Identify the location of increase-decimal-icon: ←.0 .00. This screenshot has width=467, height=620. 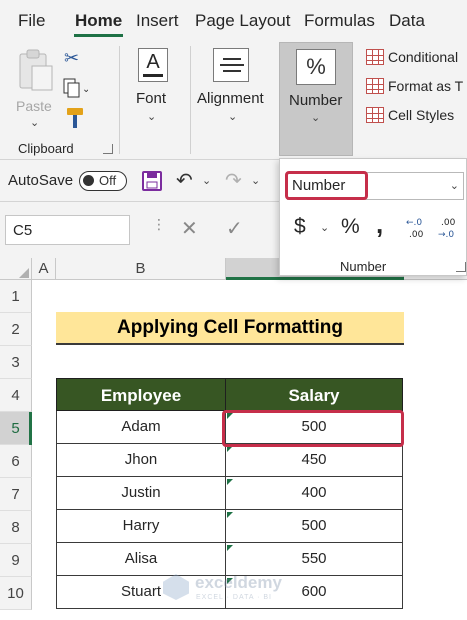
(418, 228).